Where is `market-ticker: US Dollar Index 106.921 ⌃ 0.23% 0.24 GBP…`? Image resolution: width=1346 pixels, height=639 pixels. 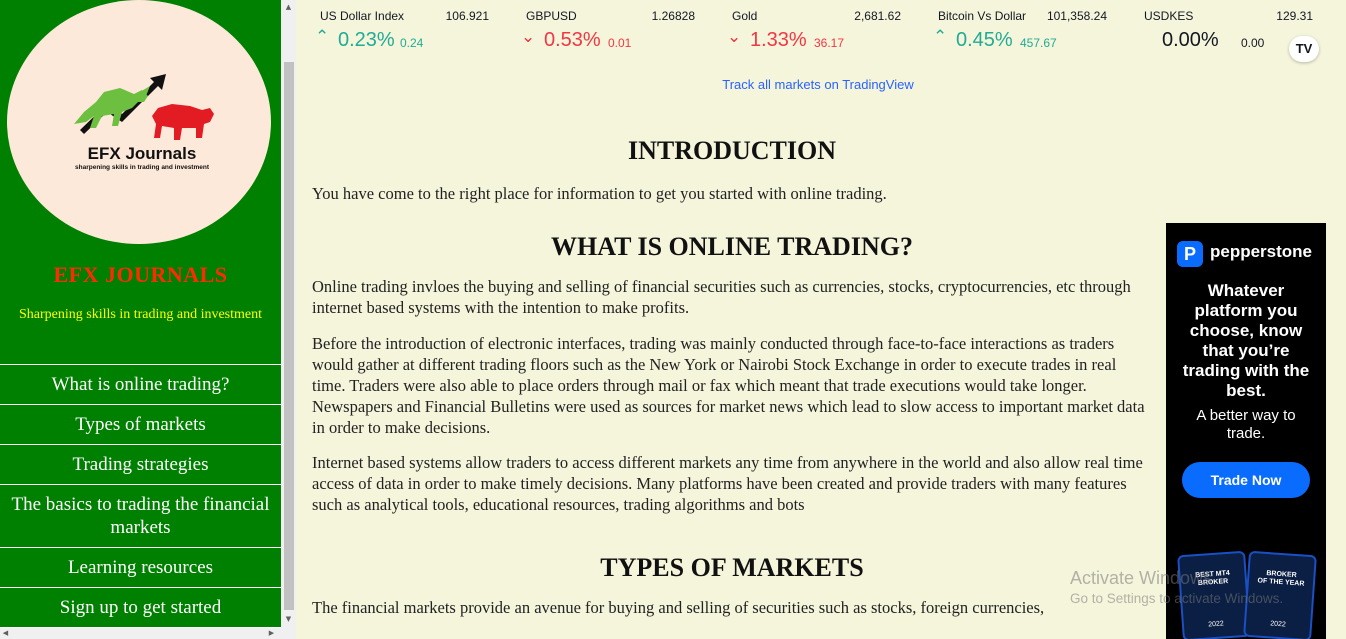 market-ticker: US Dollar Index 106.921 ⌃ 0.23% 0.24 GBP… is located at coordinates (818, 46).